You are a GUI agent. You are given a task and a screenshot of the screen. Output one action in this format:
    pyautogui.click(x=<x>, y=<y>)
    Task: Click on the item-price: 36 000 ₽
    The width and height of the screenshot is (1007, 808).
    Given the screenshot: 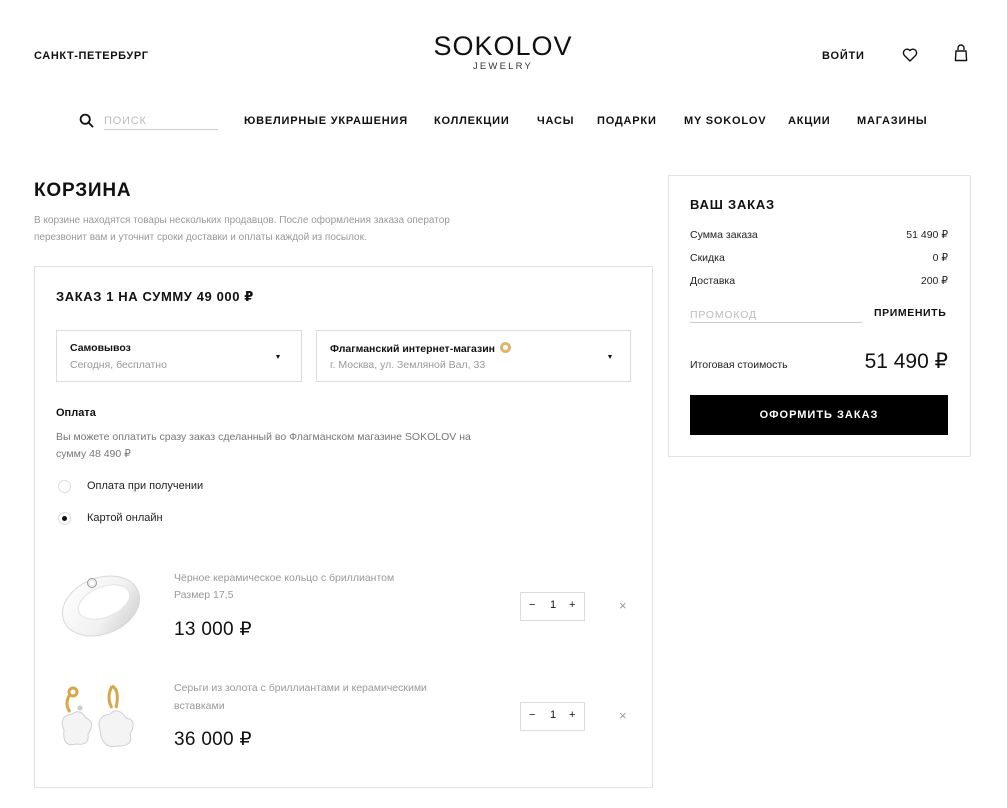 What is the action you would take?
    pyautogui.click(x=213, y=739)
    